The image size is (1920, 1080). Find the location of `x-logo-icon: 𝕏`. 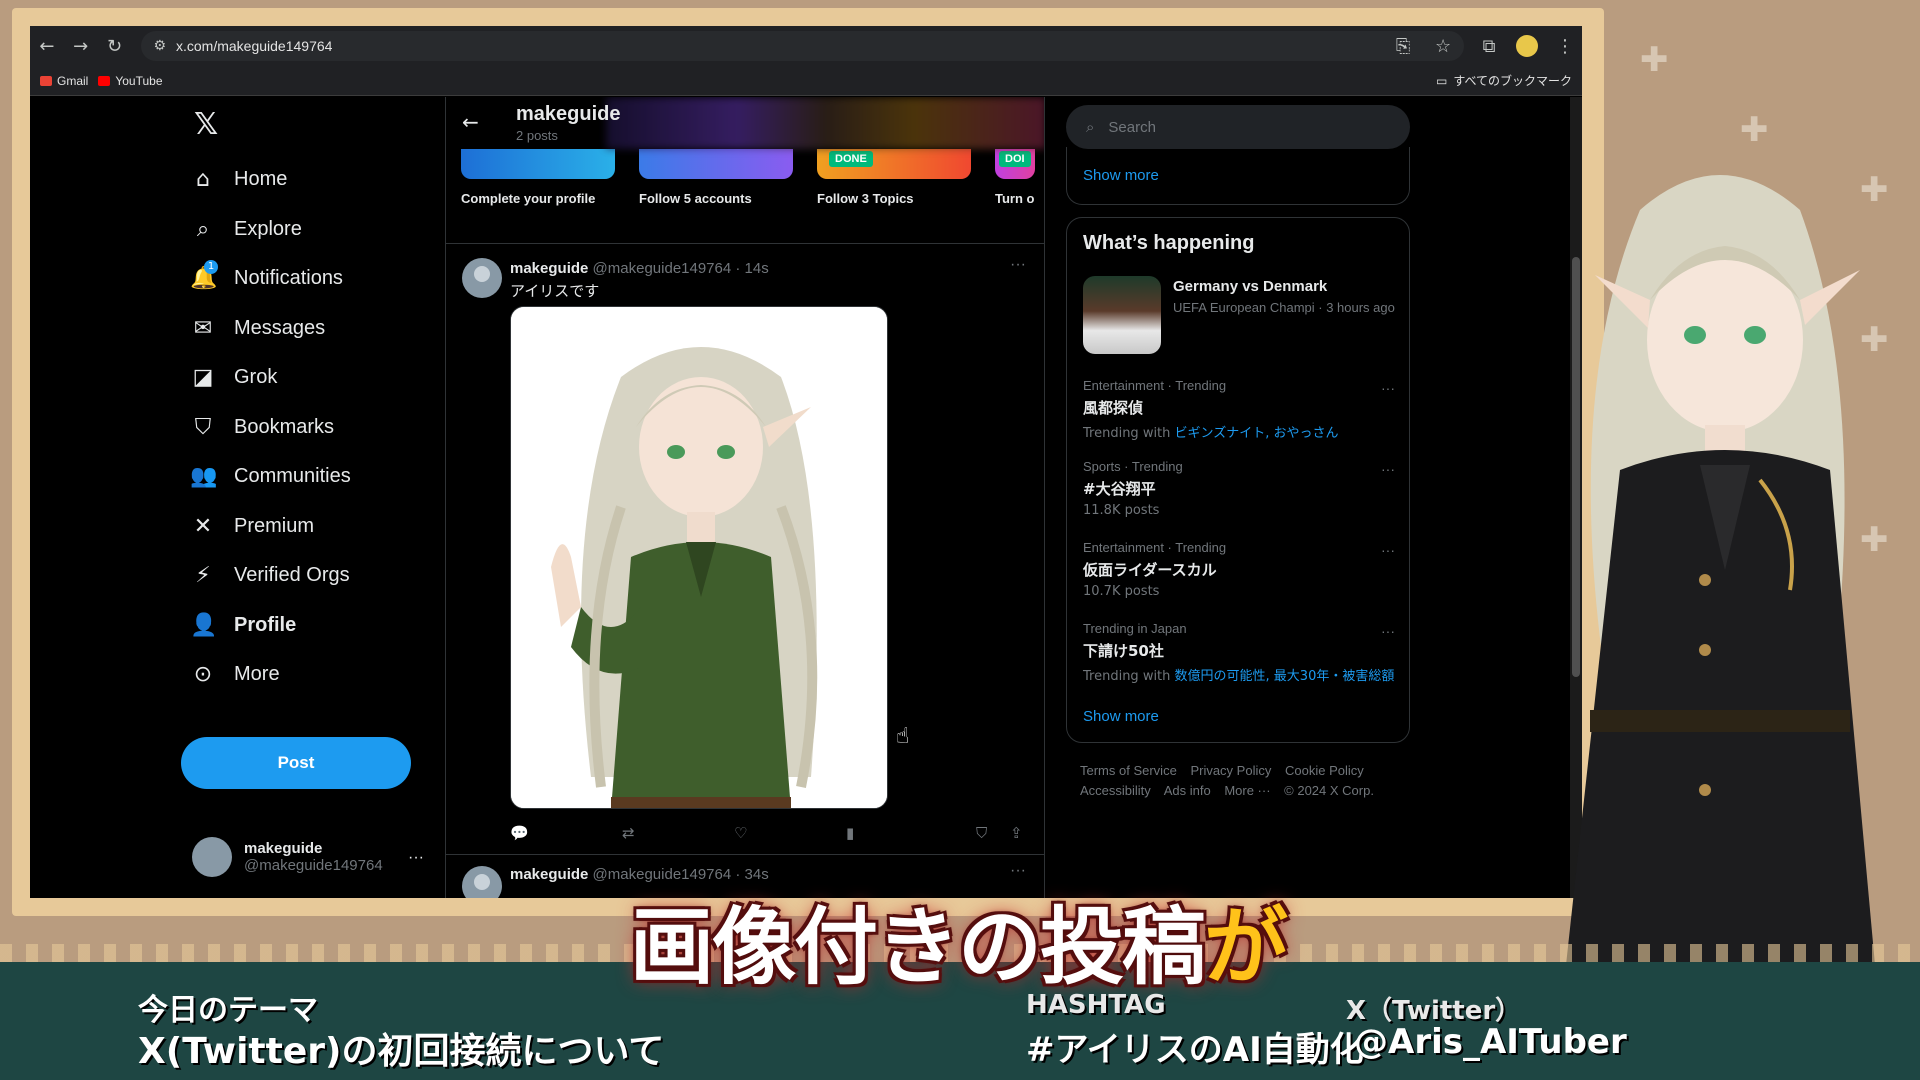

x-logo-icon: 𝕏 is located at coordinates (206, 124).